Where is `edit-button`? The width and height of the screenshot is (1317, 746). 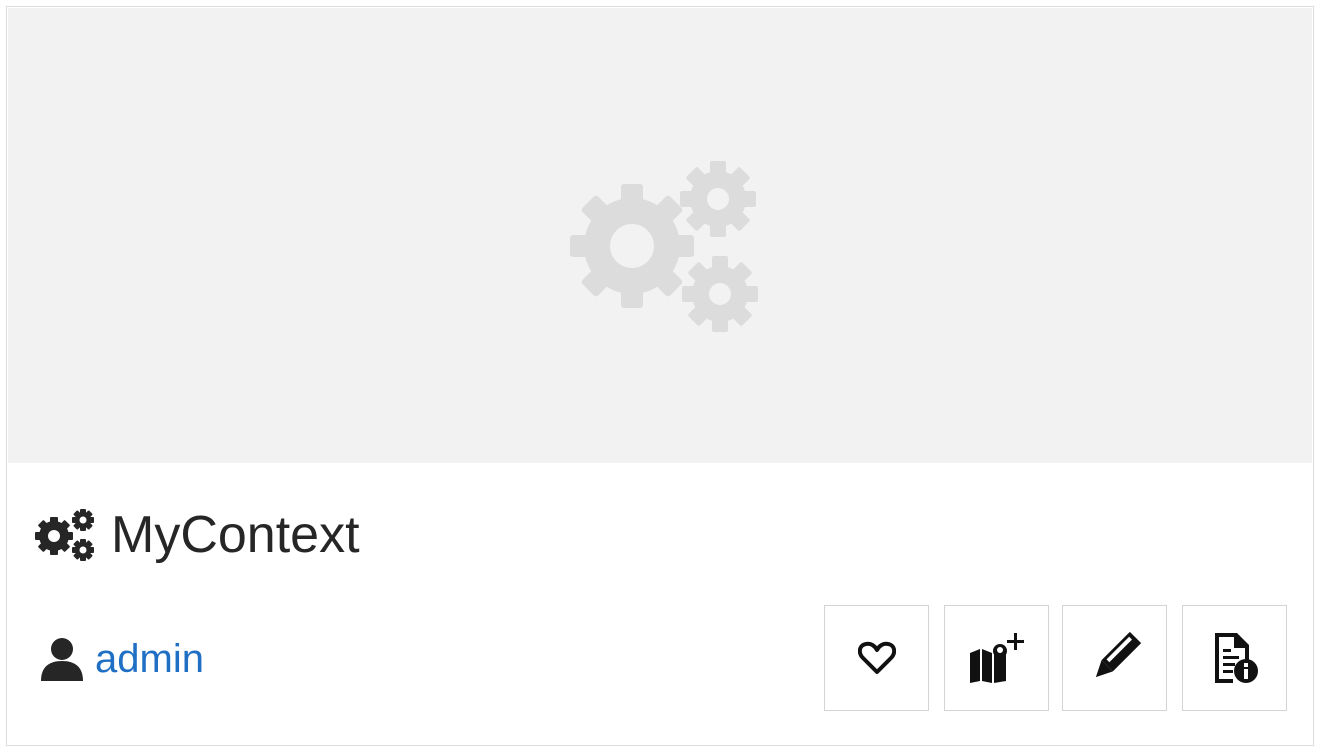
edit-button is located at coordinates (1114, 658).